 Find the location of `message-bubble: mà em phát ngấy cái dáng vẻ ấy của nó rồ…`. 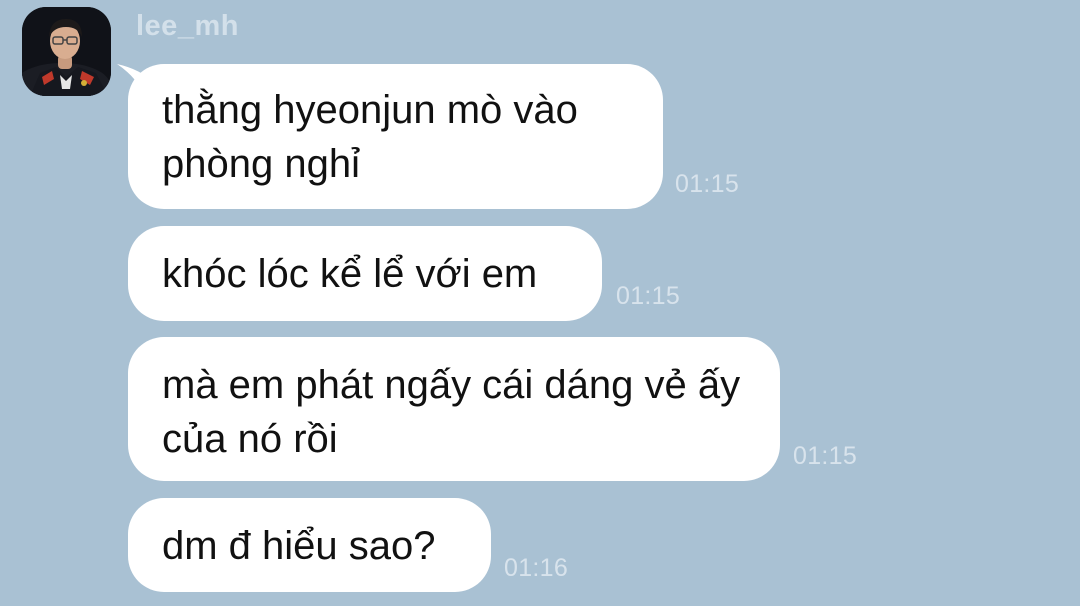

message-bubble: mà em phát ngấy cái dáng vẻ ấy của nó rồ… is located at coordinates (454, 409).